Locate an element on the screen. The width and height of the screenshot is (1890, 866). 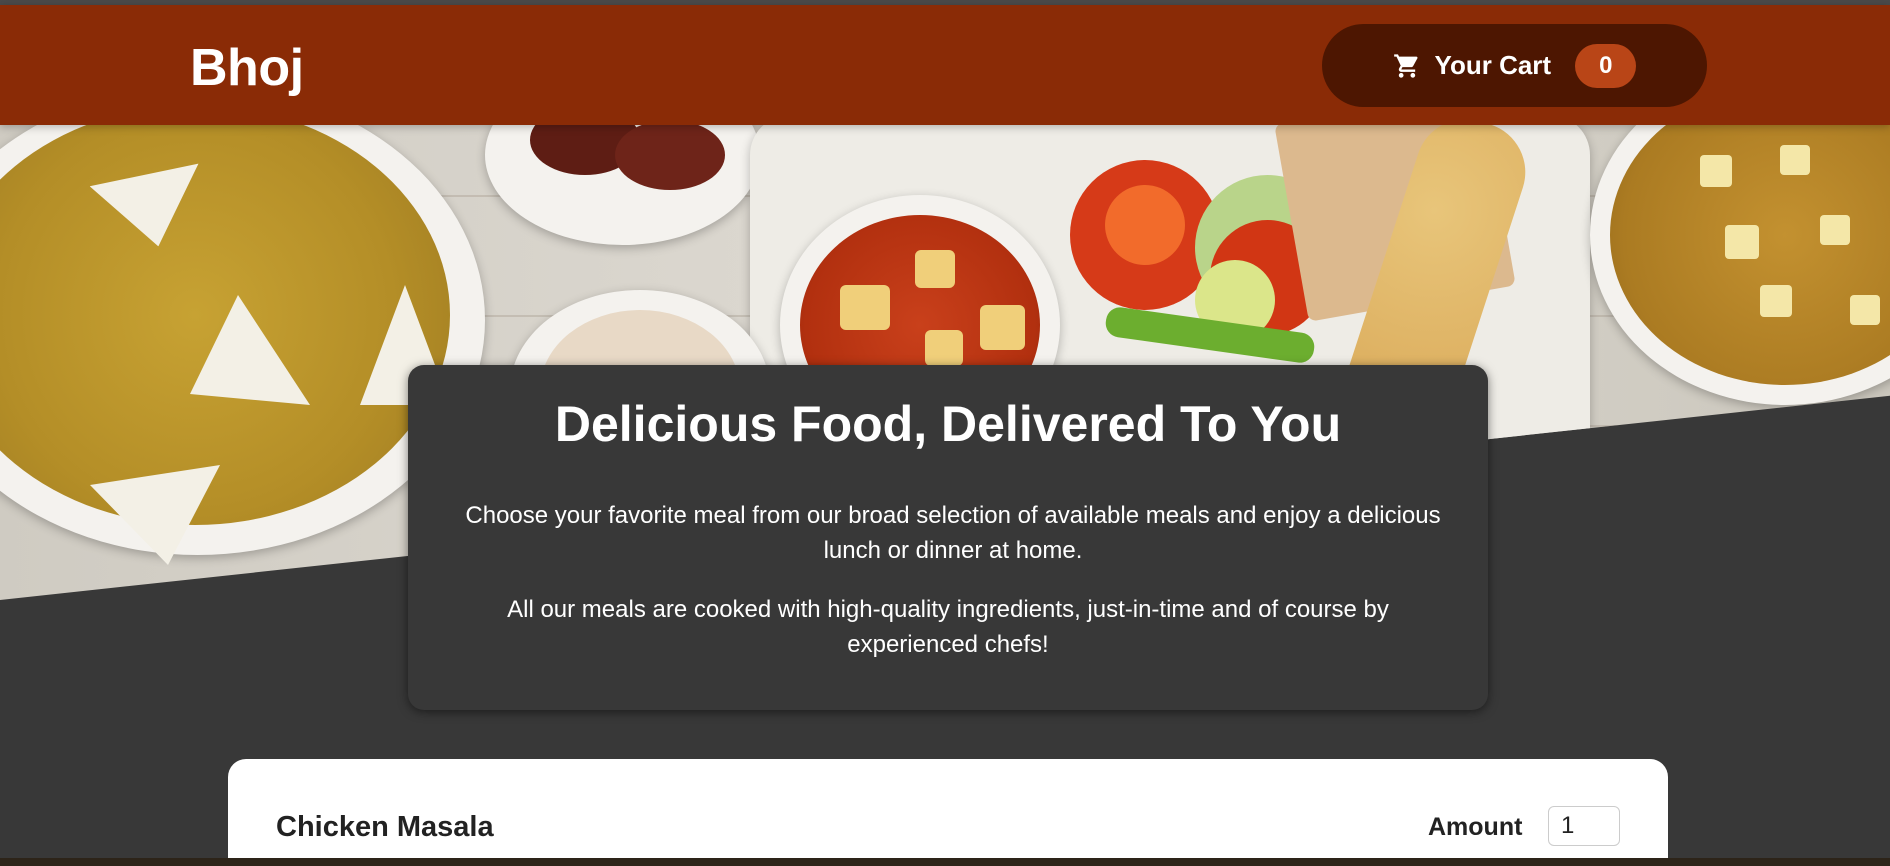
cart-count-badge: 0 is located at coordinates (1606, 65).